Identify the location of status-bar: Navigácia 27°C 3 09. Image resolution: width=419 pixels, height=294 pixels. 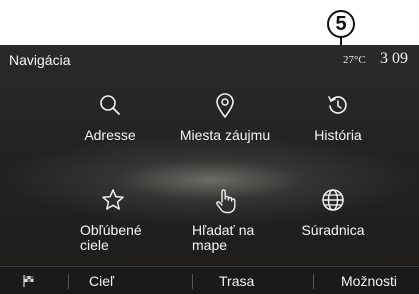
(209, 60).